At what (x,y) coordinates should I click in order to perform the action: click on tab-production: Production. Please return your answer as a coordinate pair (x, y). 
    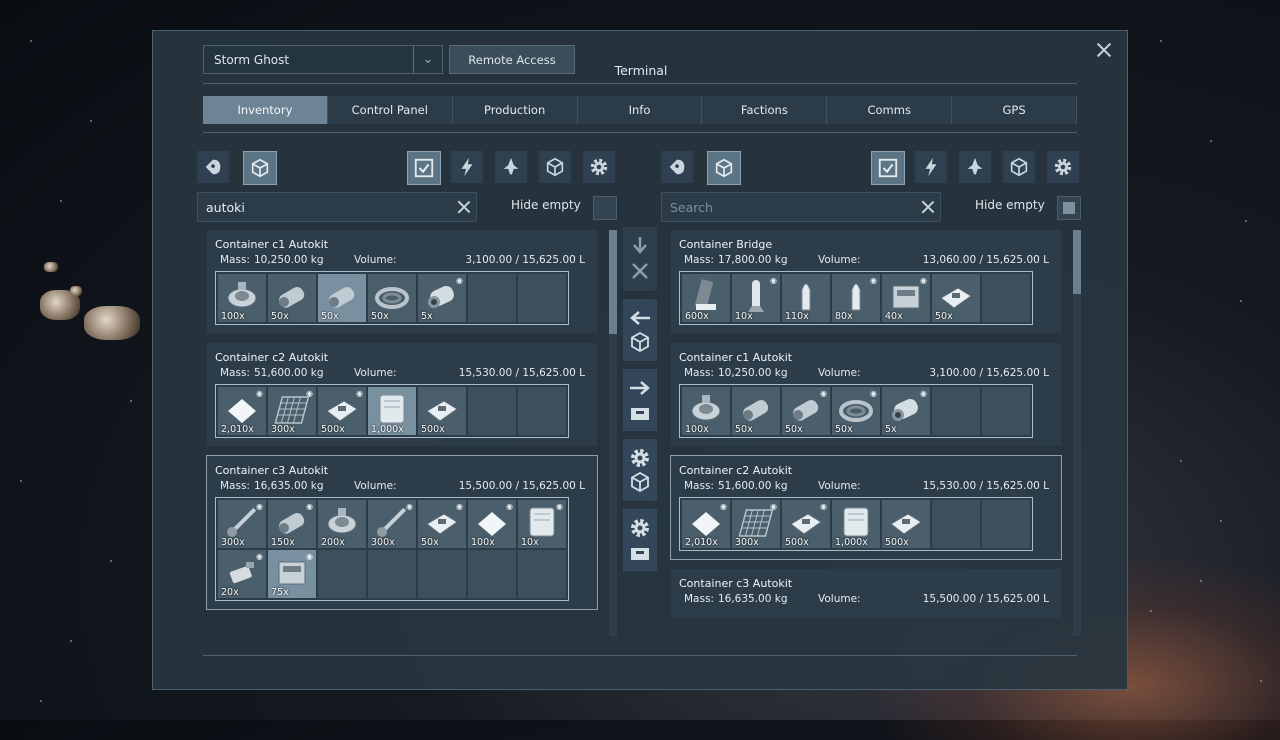
    Looking at the image, I should click on (515, 110).